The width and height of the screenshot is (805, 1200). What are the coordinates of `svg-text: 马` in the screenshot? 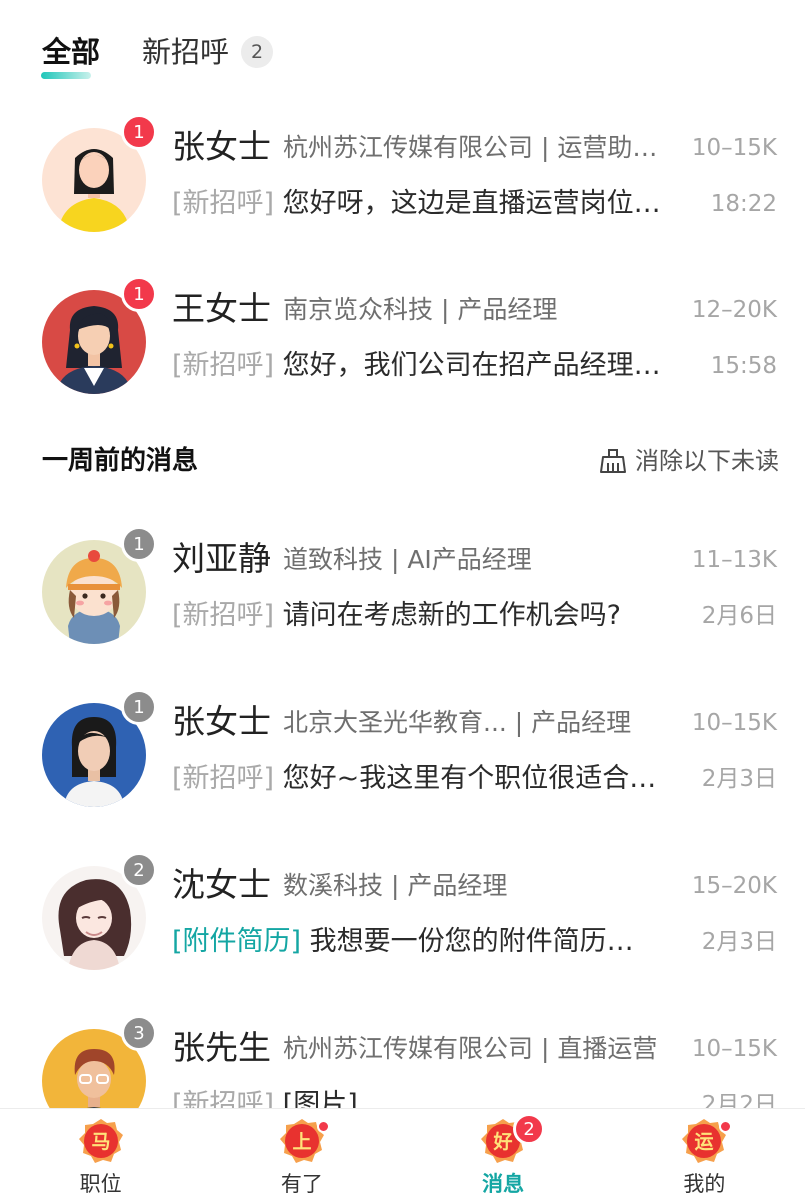 It's located at (100, 1142).